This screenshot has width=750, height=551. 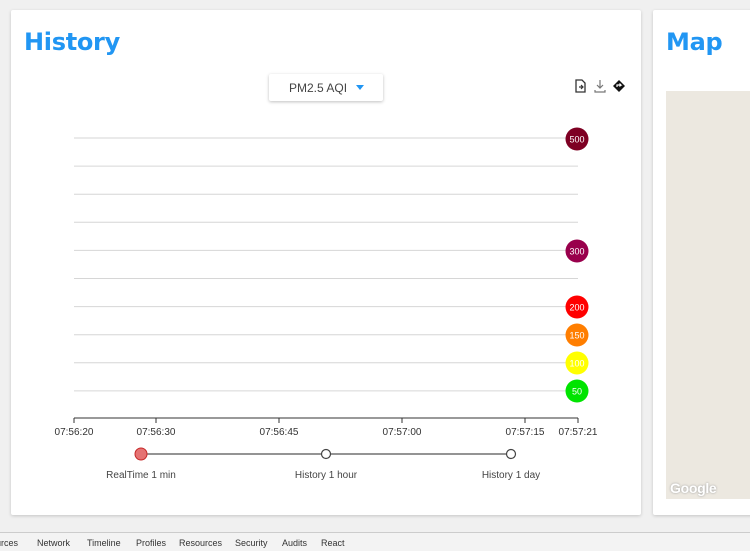 What do you see at coordinates (693, 488) in the screenshot?
I see `google-attribution: Google` at bounding box center [693, 488].